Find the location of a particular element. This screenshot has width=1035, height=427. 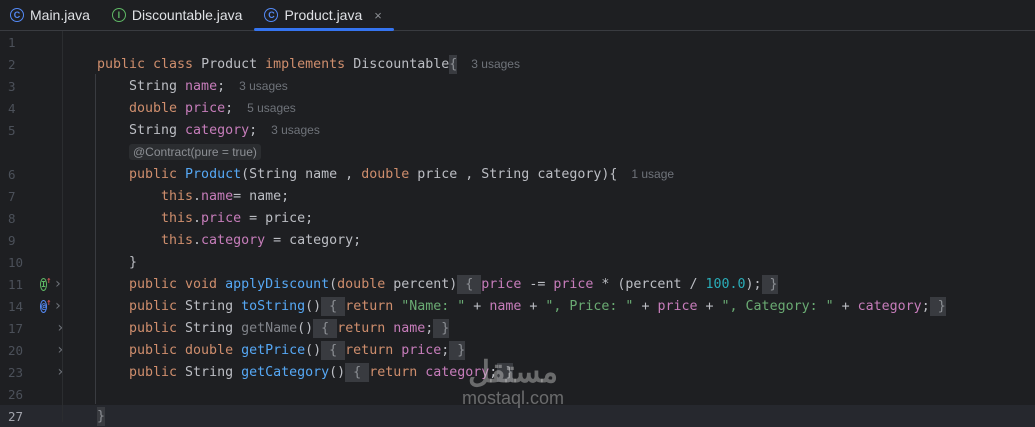

line-number: 3 is located at coordinates (20, 86).